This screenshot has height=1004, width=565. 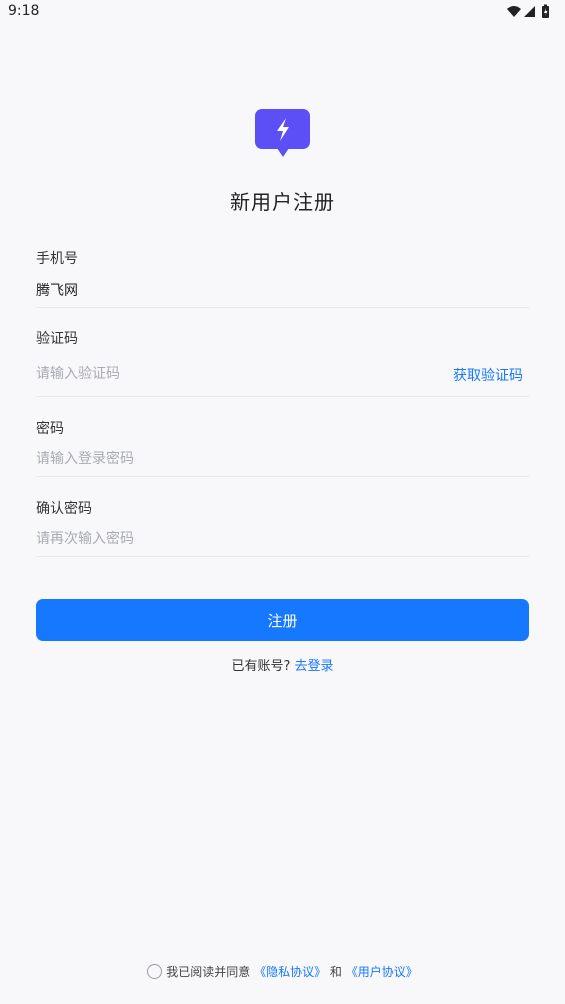 What do you see at coordinates (282, 362) in the screenshot?
I see `code-field: 验证码 获取验证码` at bounding box center [282, 362].